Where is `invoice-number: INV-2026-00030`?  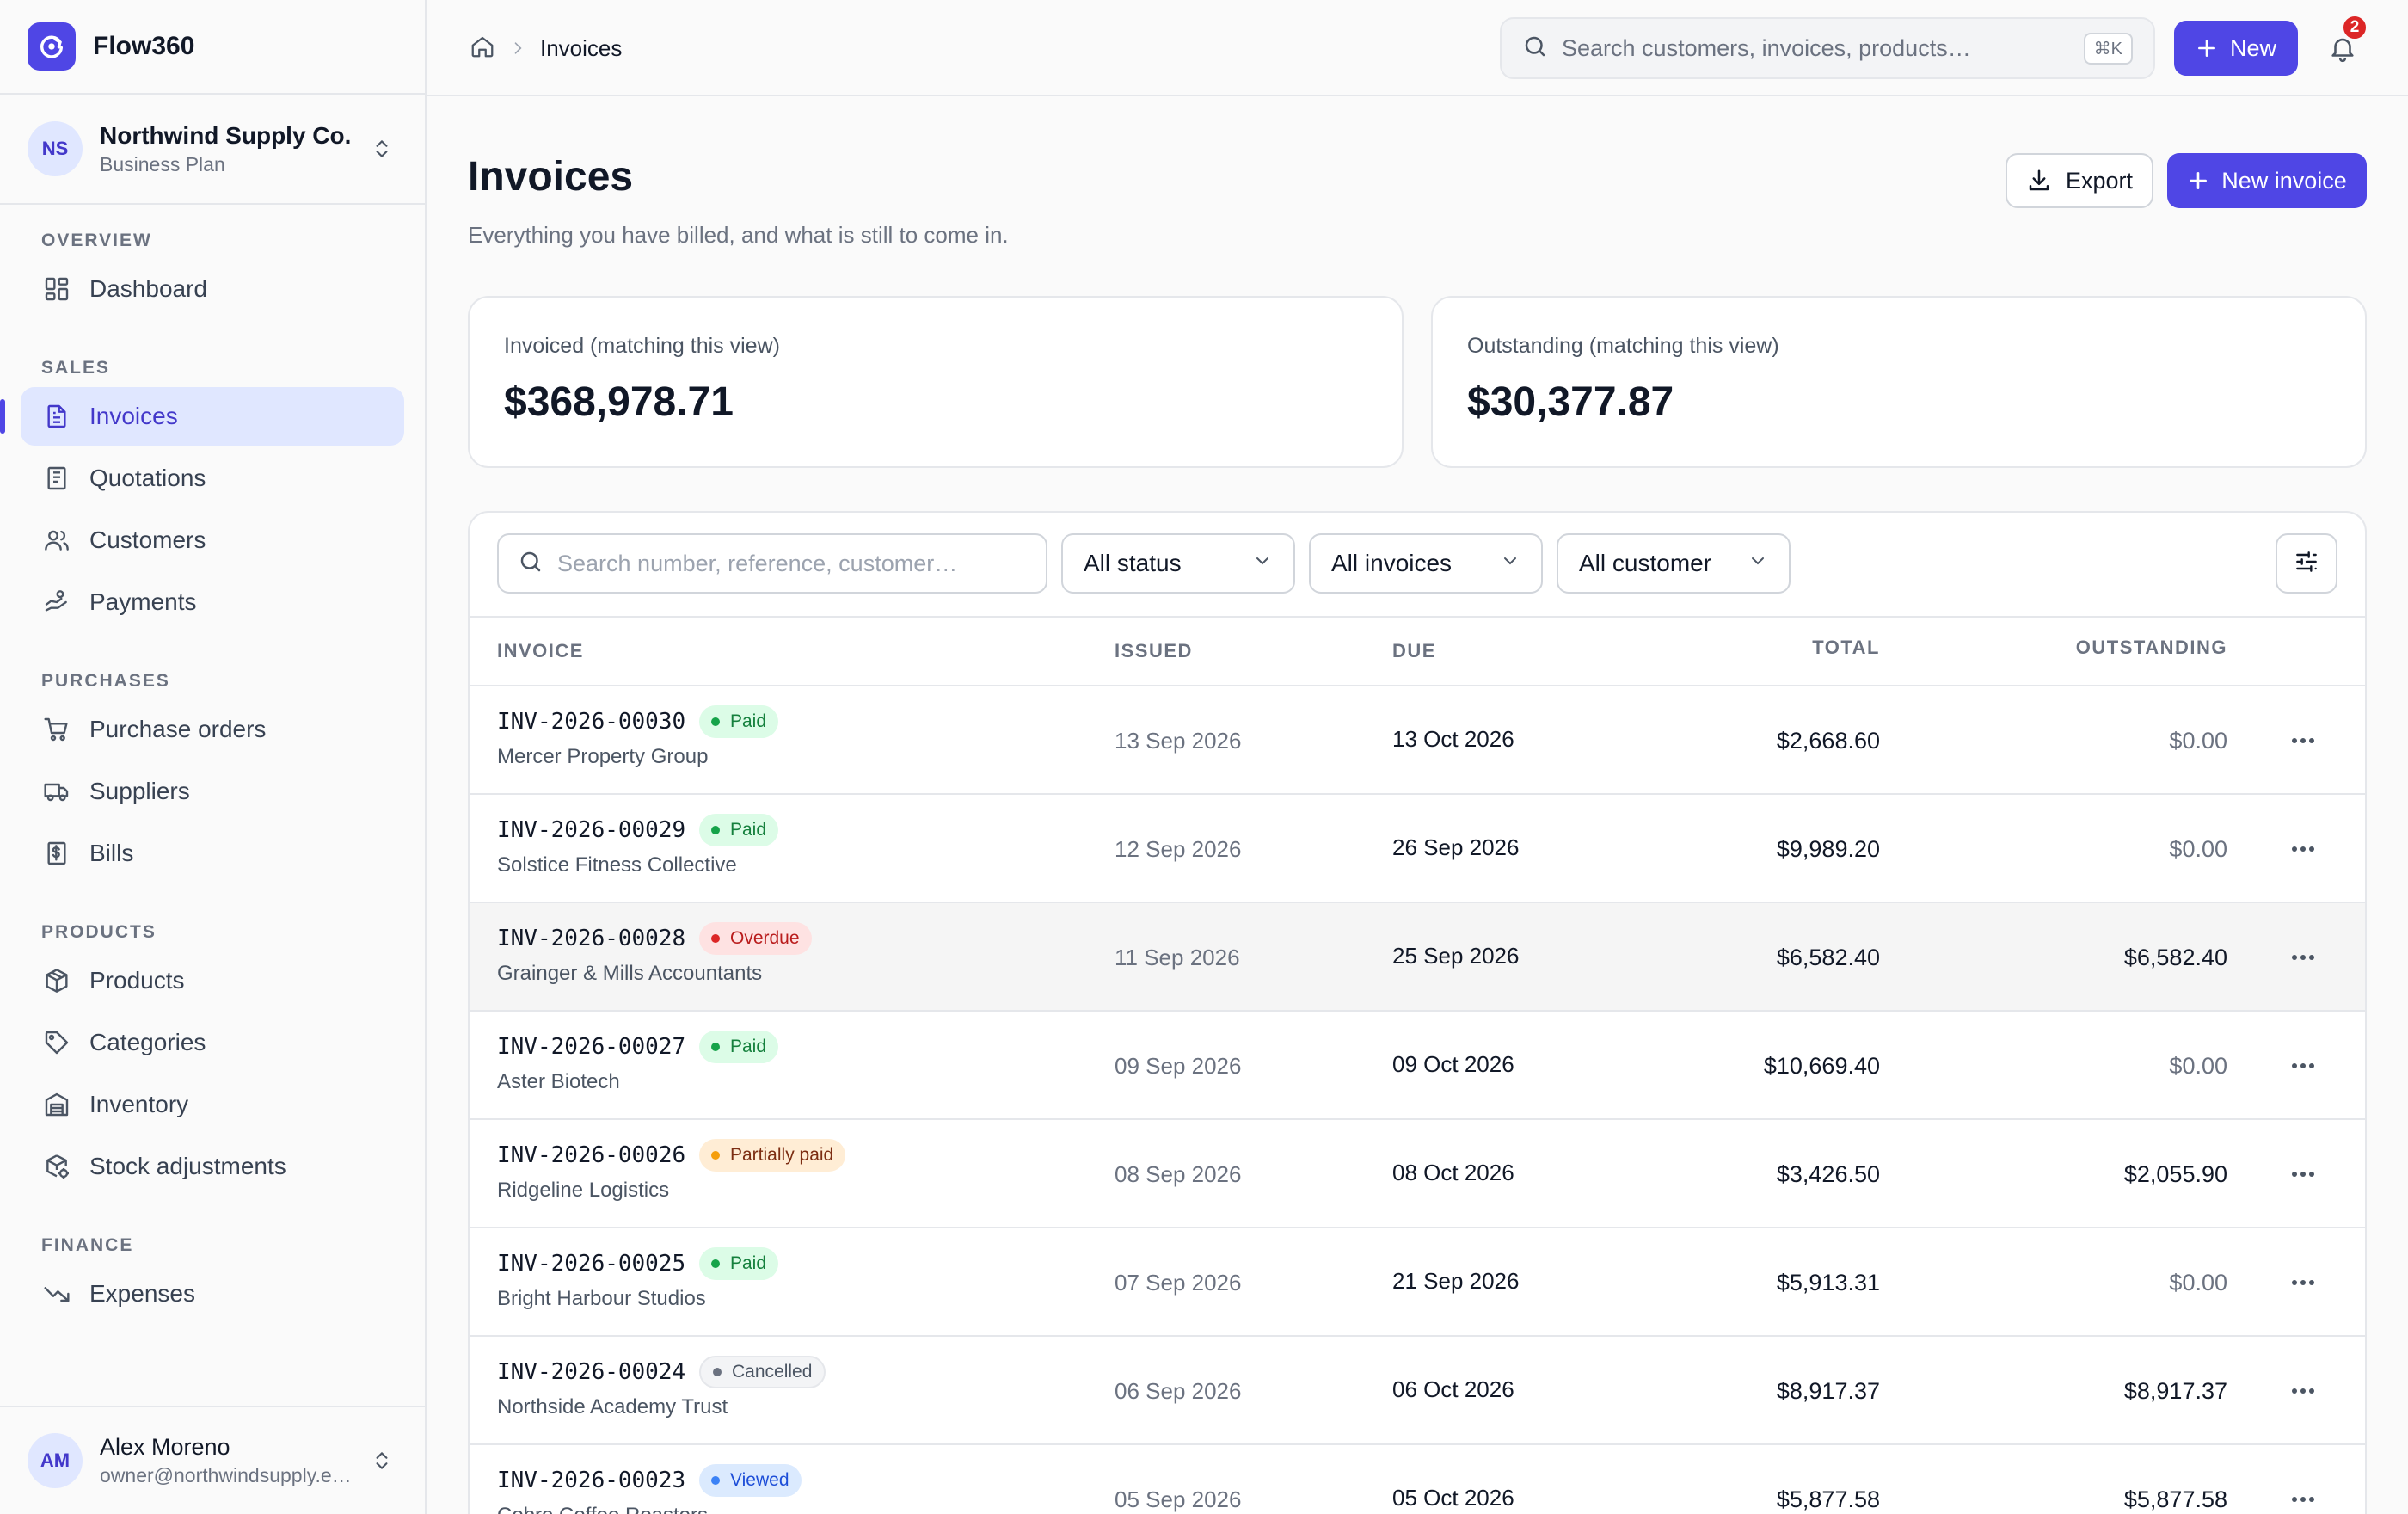
invoice-number: INV-2026-00030 is located at coordinates (591, 722).